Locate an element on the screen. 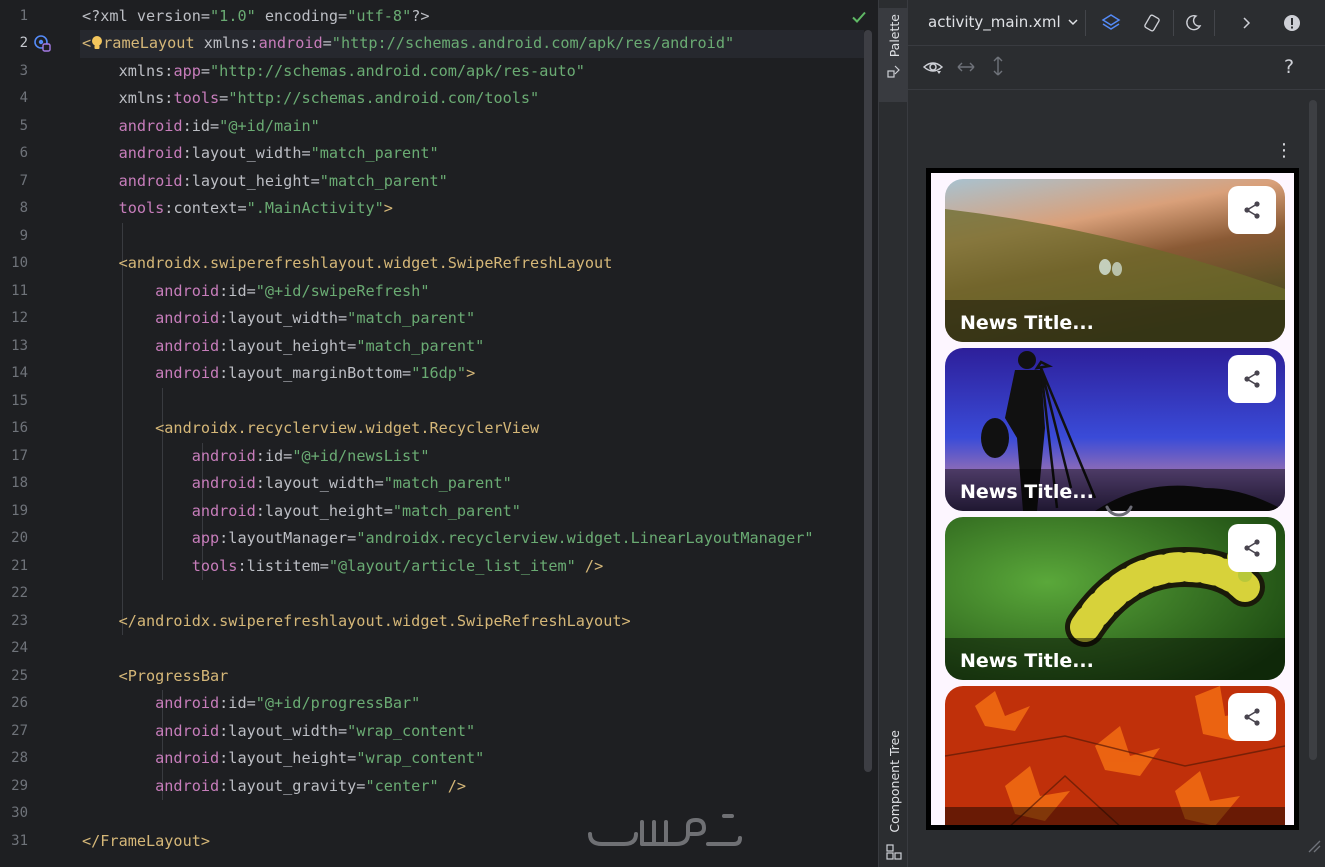 The width and height of the screenshot is (1325, 867). code-token: "1.0" is located at coordinates (237, 15).